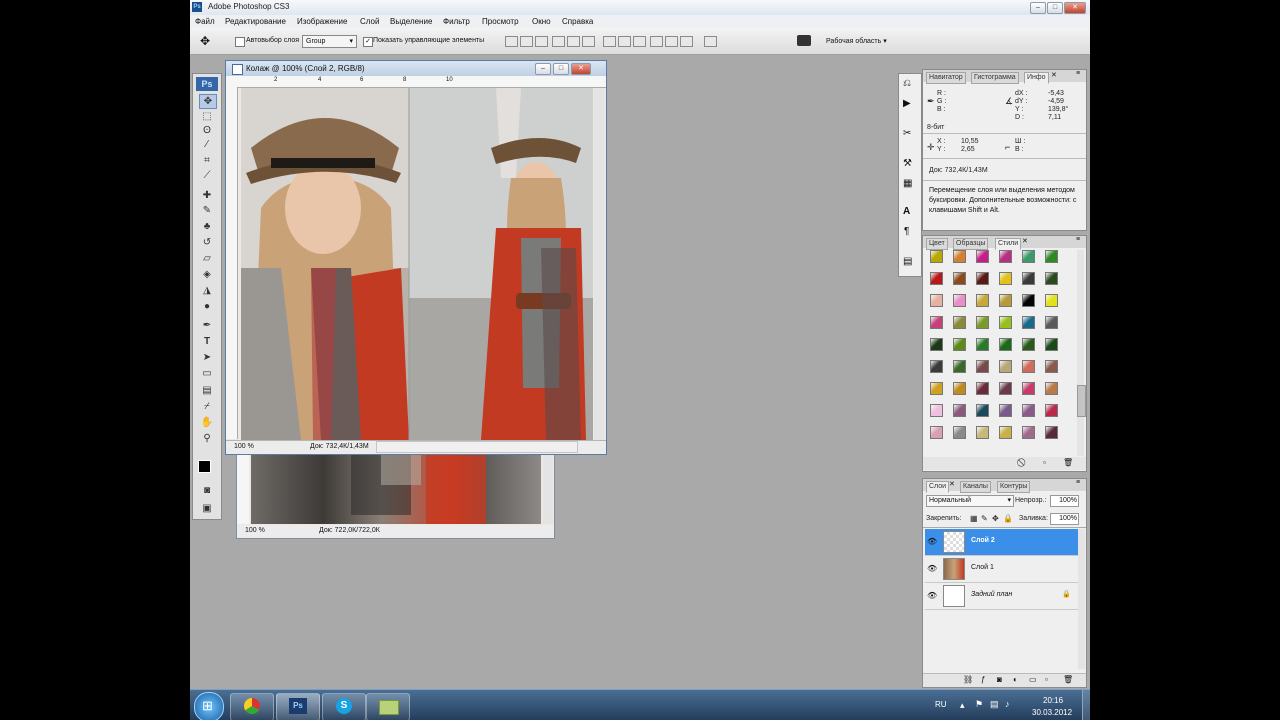  I want to click on tab-info: Инфо, so click(1036, 78).